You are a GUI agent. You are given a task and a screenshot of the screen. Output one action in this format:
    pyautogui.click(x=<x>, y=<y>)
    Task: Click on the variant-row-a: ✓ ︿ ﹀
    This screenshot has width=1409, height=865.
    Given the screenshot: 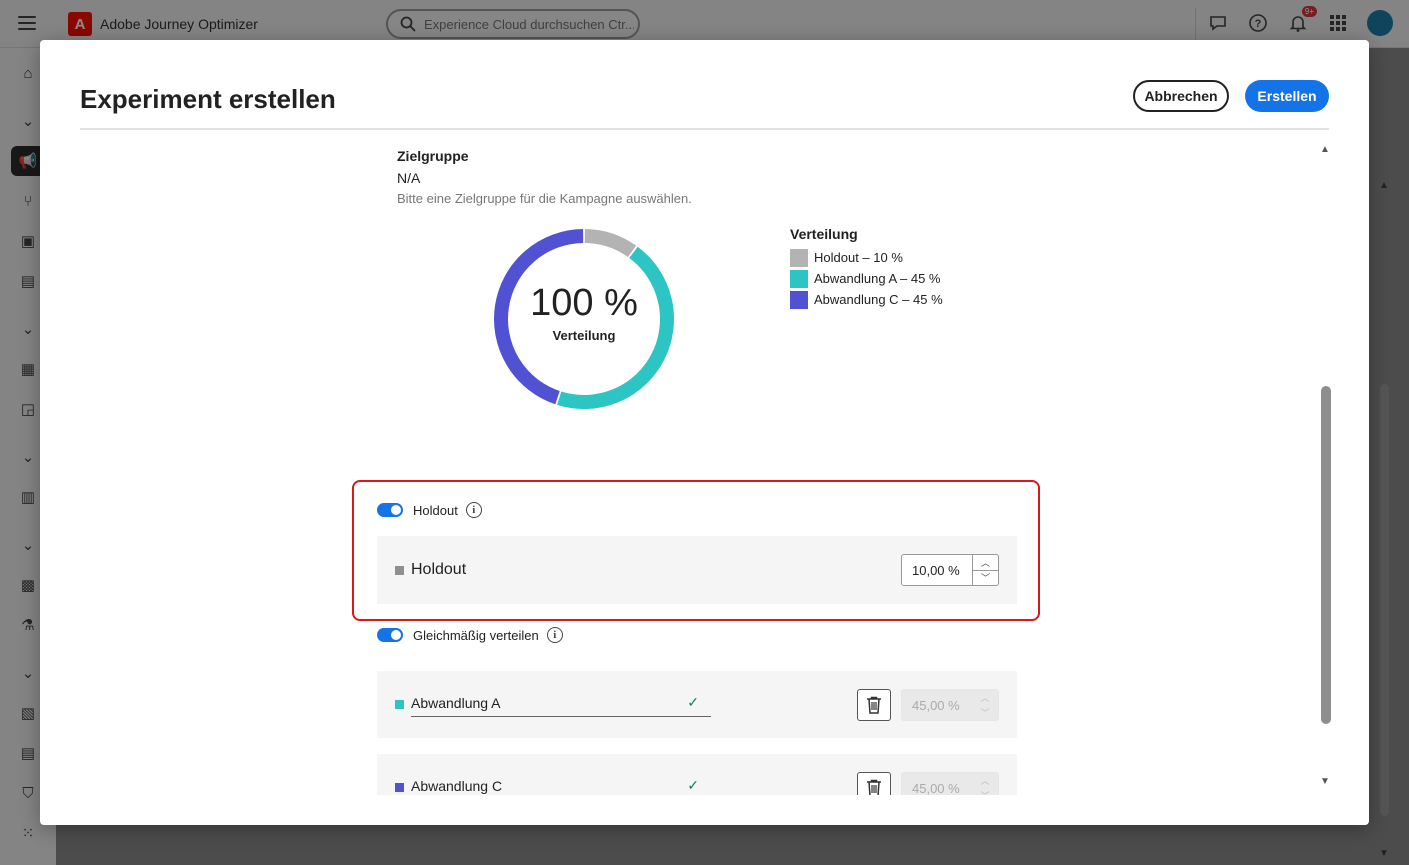 What is the action you would take?
    pyautogui.click(x=697, y=704)
    